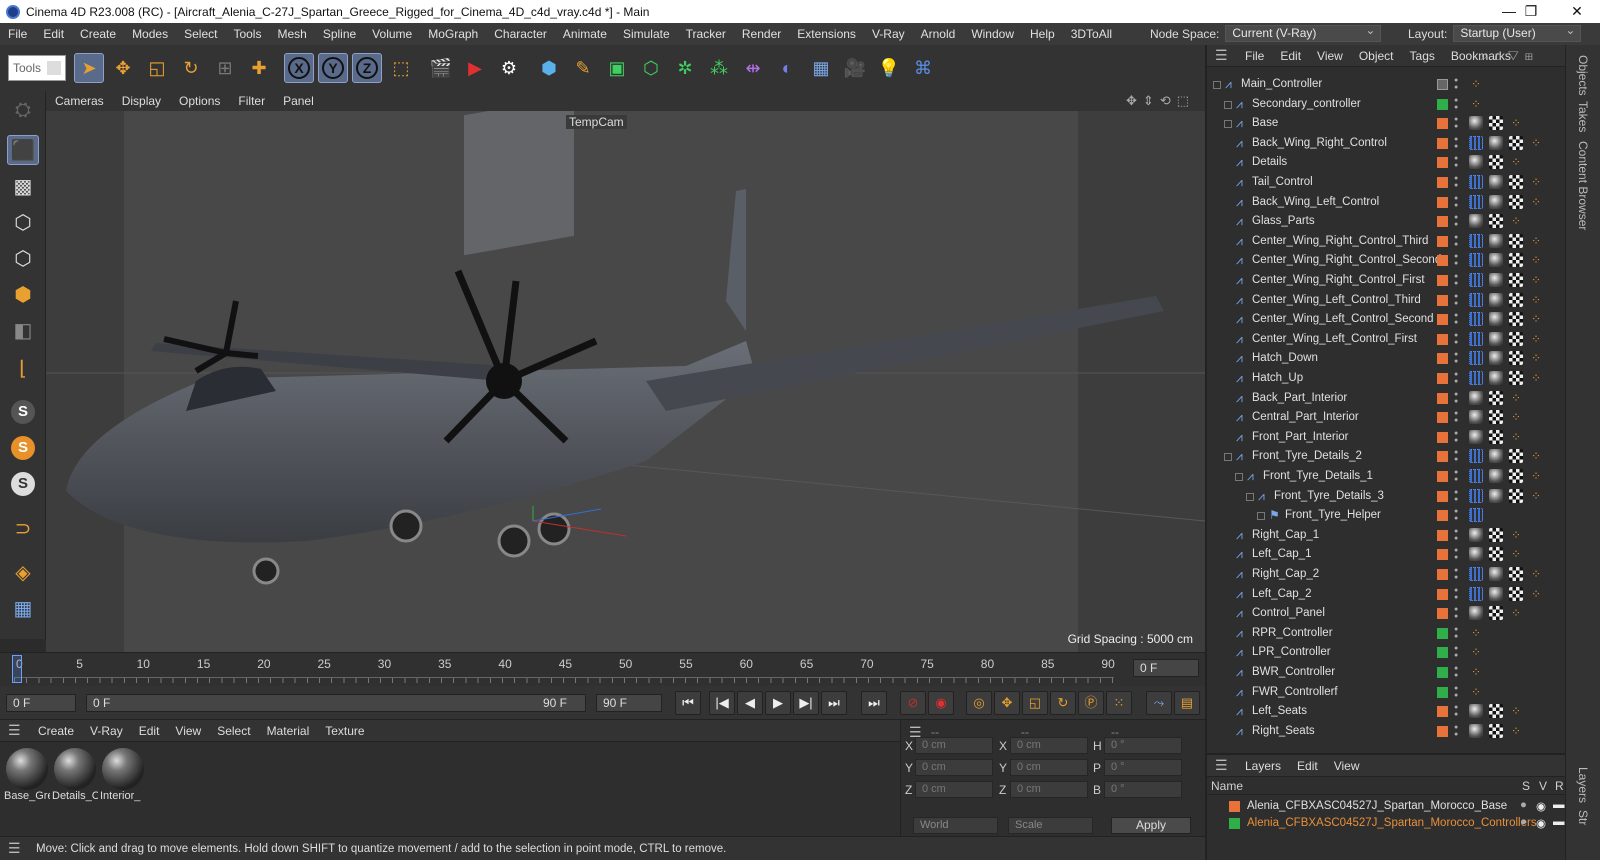  Describe the element at coordinates (1330, 56) in the screenshot. I see `object-menu-view: View` at that location.